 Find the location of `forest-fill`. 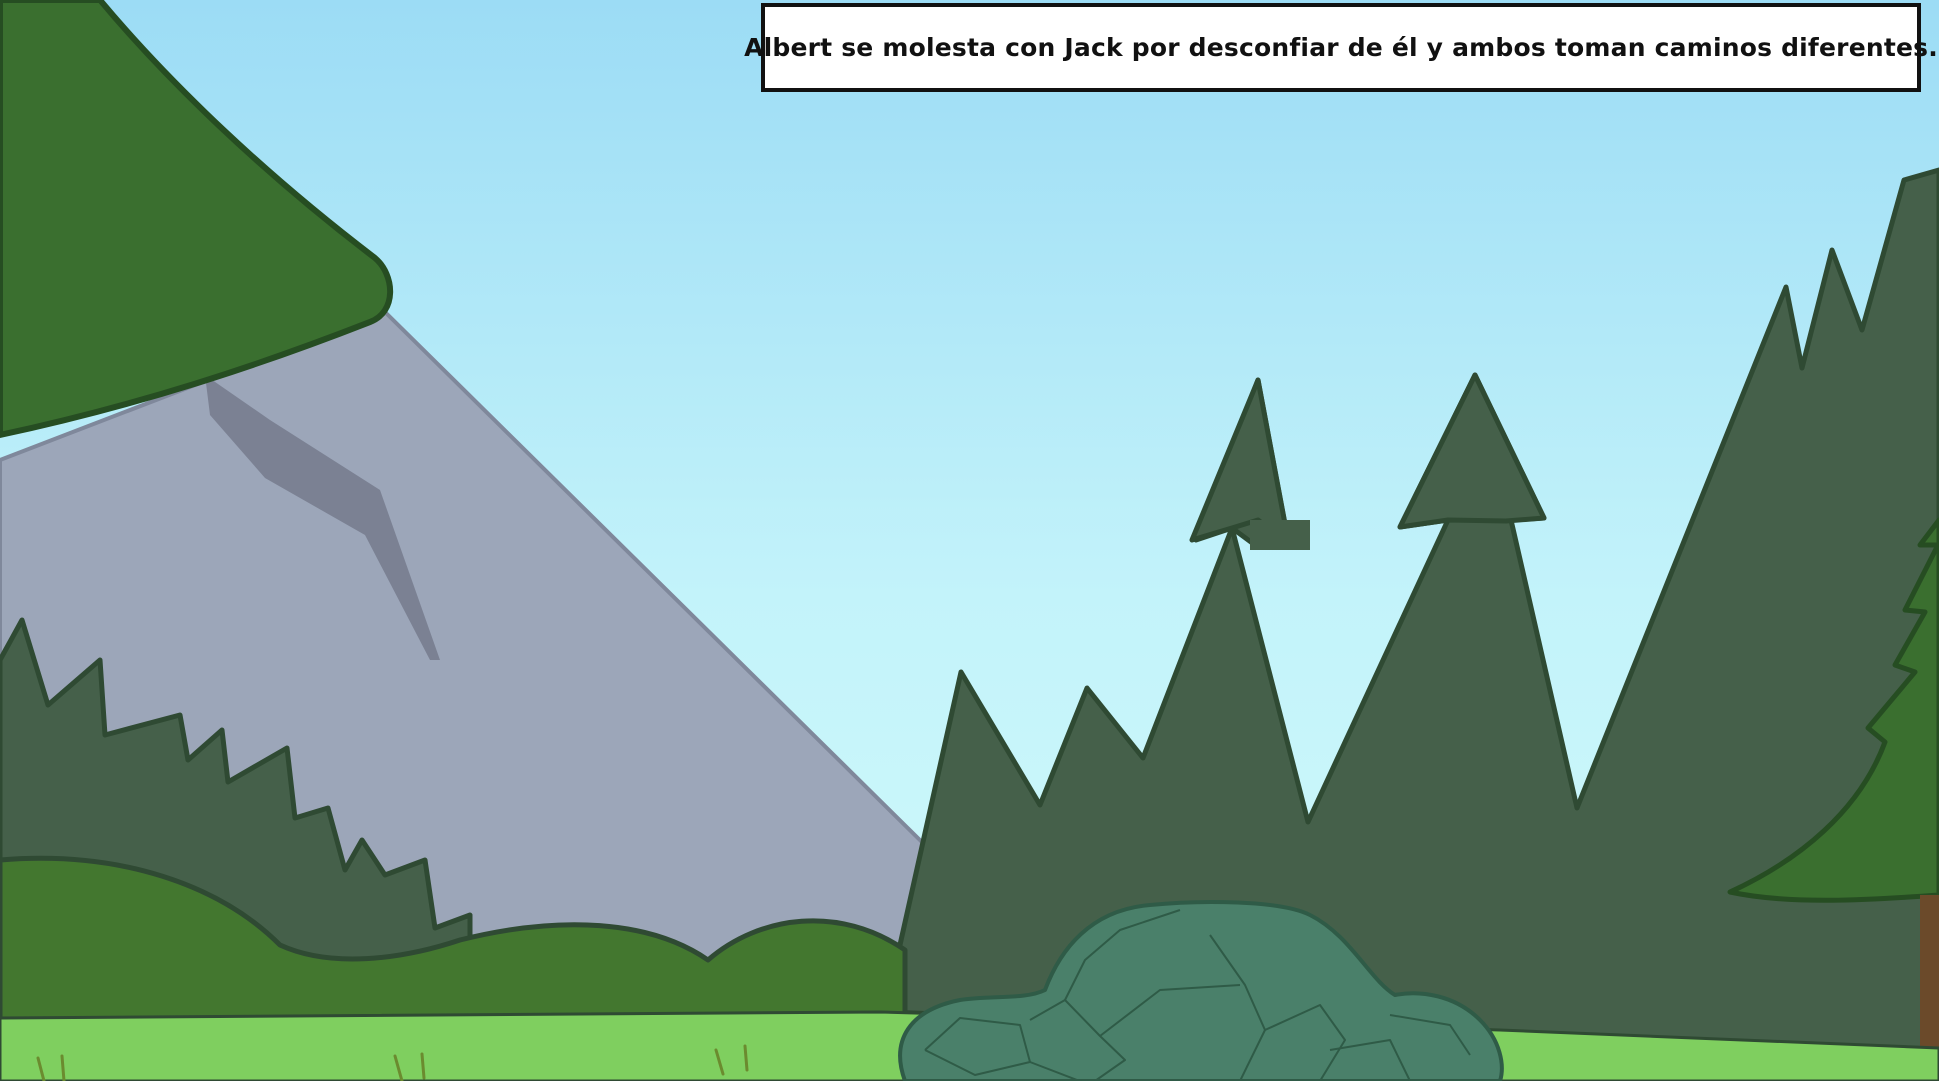

forest-fill is located at coordinates (1280, 535).